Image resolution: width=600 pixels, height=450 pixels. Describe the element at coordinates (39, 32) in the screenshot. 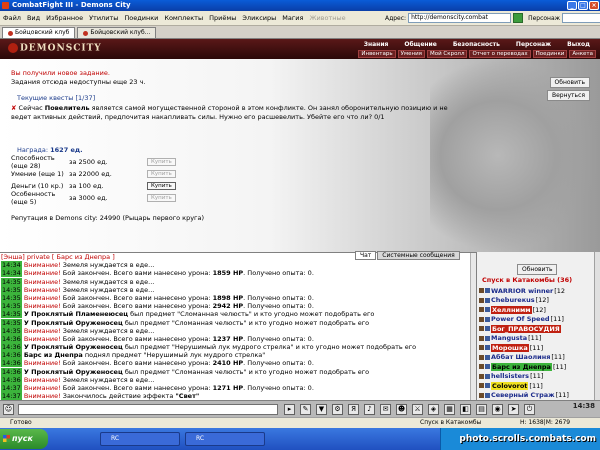

I see `tab-fight-club: Бойцовский клуб` at that location.